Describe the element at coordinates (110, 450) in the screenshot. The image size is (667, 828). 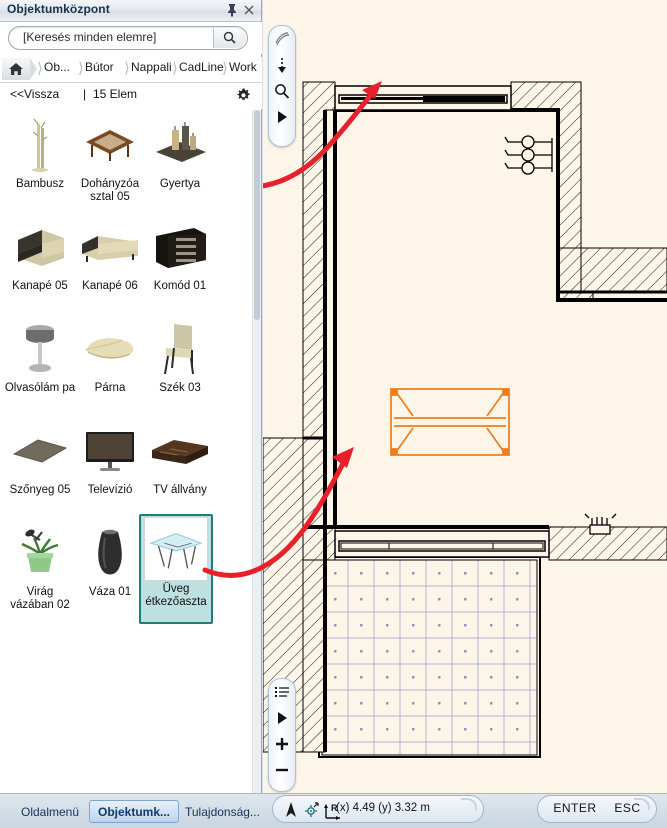
I see `tv-icon` at that location.